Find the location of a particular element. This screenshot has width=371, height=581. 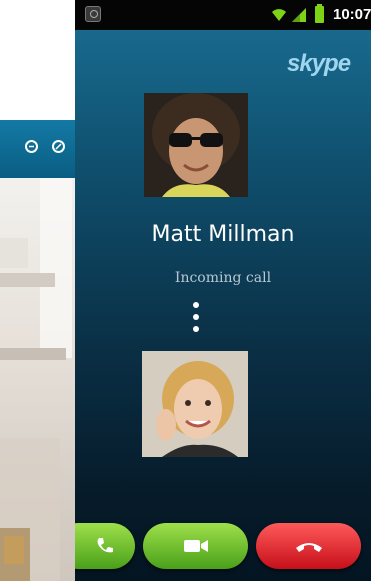

answer-audio-button is located at coordinates (105, 546).